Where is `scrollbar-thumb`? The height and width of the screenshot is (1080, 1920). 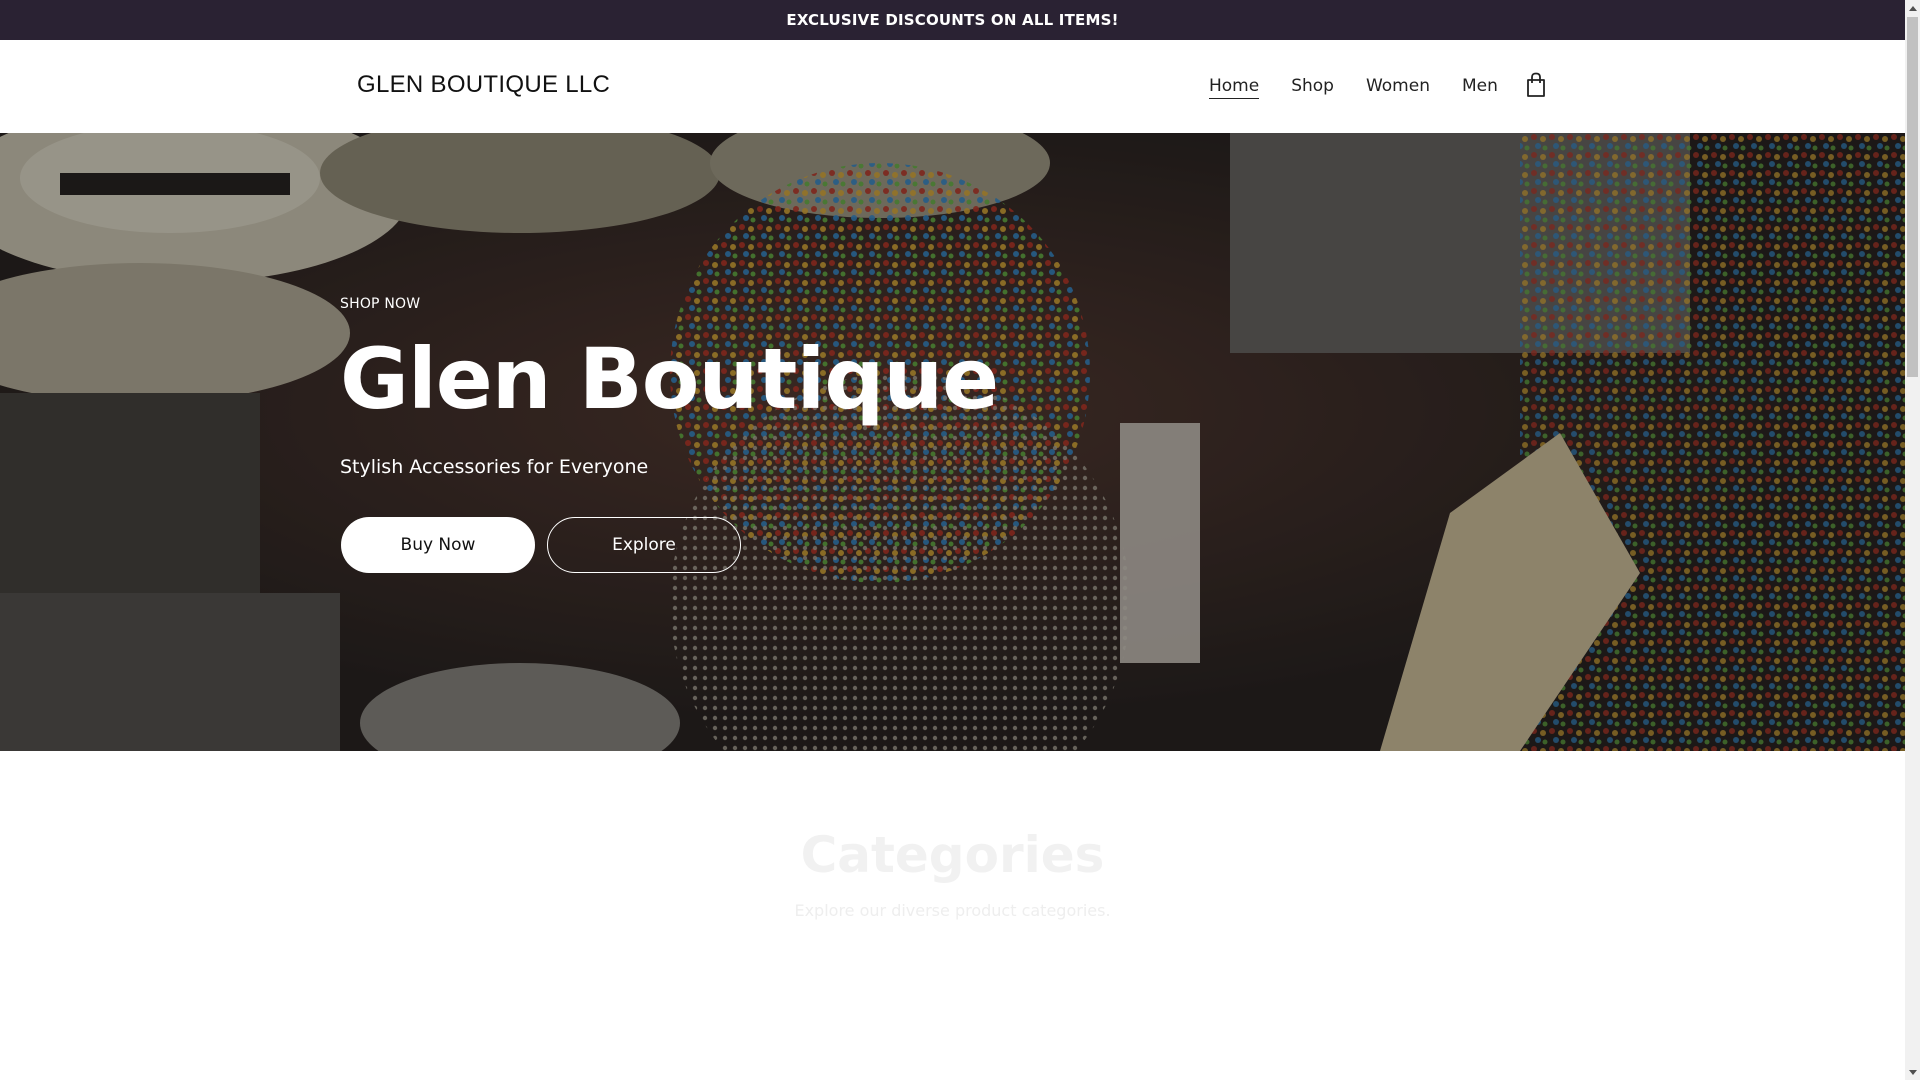 scrollbar-thumb is located at coordinates (1912, 197).